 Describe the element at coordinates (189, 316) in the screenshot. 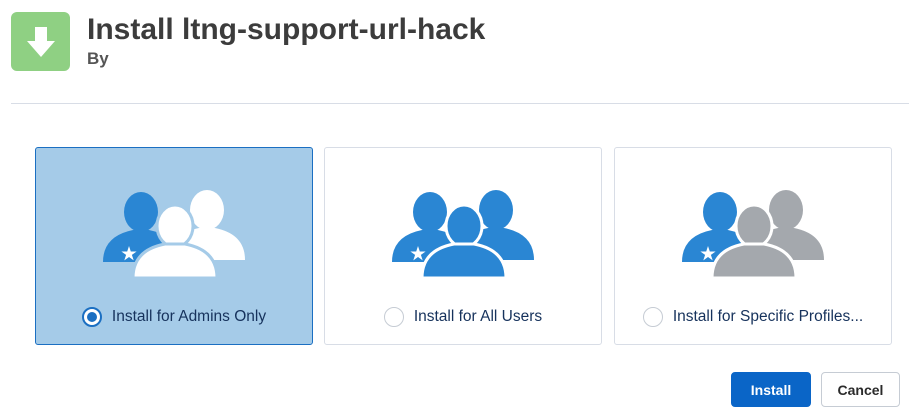

I see `option-label-admins-only: Install for Admins Only` at that location.